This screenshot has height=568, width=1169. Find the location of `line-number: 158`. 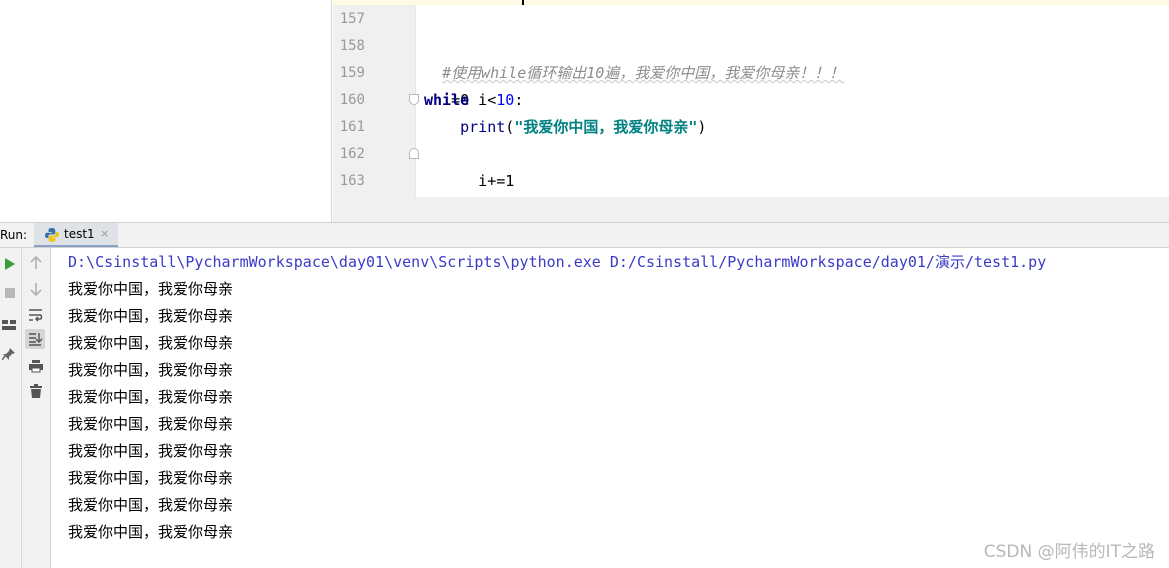

line-number: 158 is located at coordinates (352, 46).